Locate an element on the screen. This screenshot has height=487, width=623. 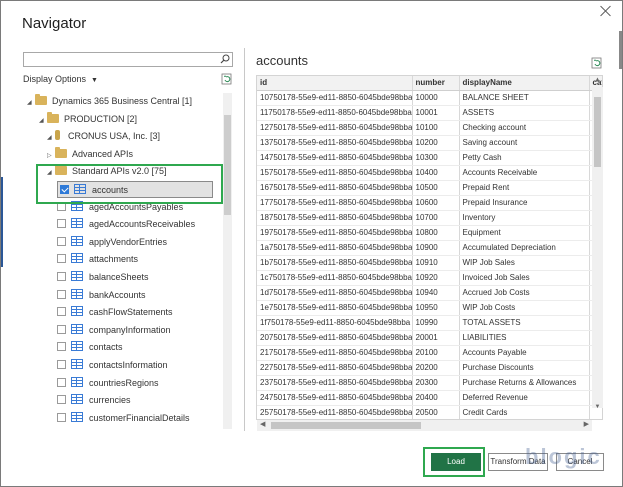
tree-item: bankAccounts is located at coordinates (101, 295).